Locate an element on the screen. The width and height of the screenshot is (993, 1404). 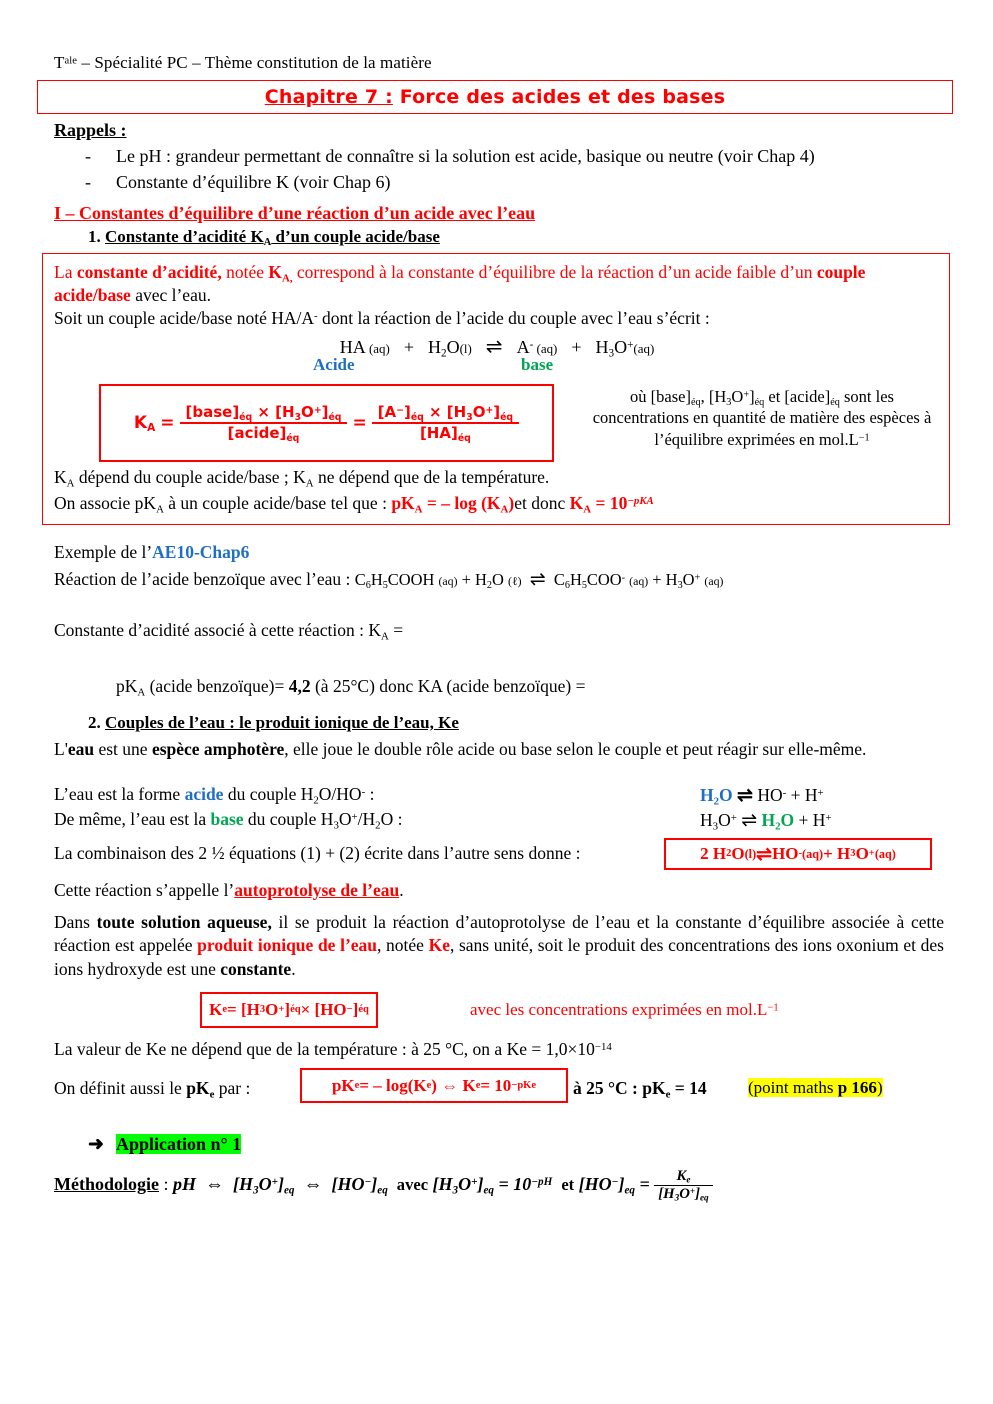
chapter-number: Chapitre 7 : is located at coordinates (328, 97).